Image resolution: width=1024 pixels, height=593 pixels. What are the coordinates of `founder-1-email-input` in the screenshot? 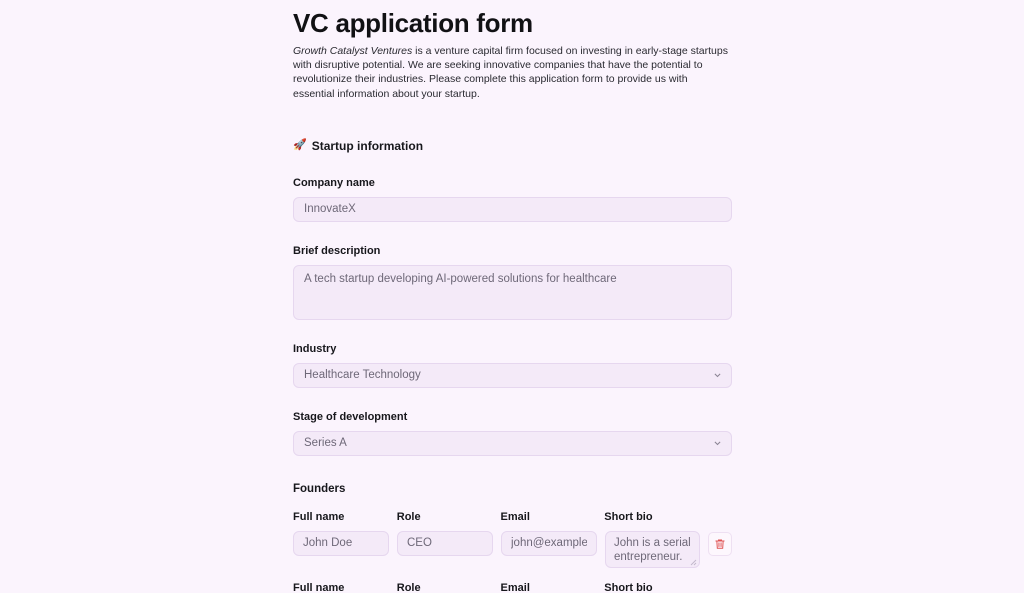 It's located at (549, 543).